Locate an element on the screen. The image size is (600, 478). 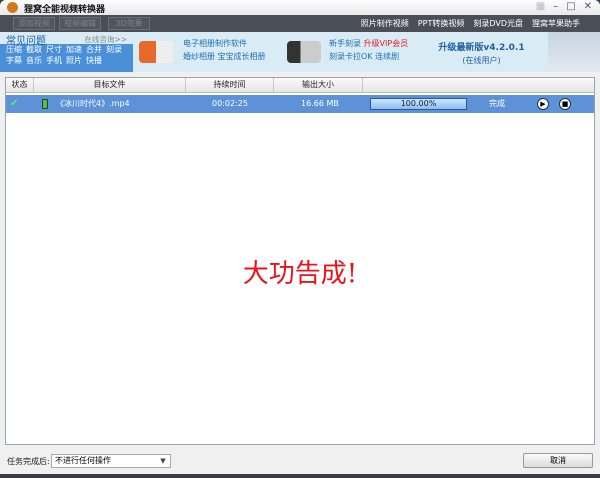
open-folder-icon: ■ is located at coordinates (565, 104).